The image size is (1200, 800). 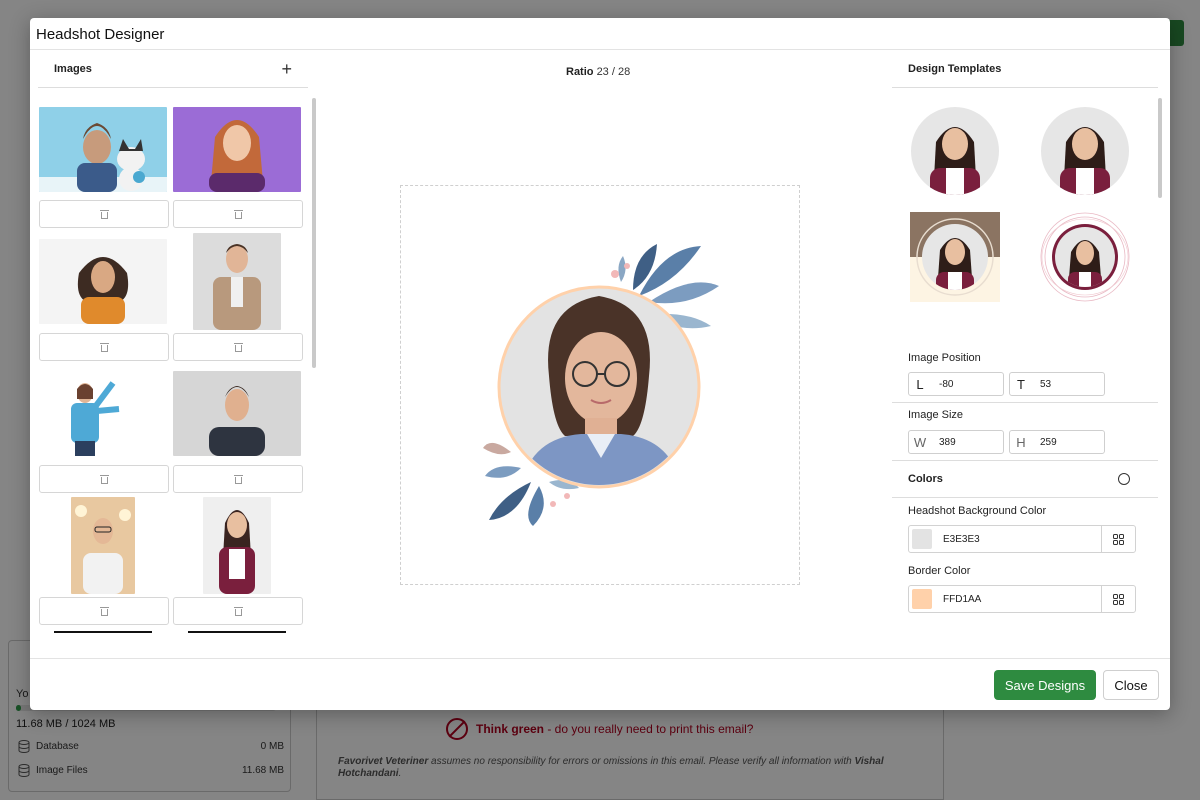 I want to click on border-color-field: FFD1AA, so click(x=1022, y=599).